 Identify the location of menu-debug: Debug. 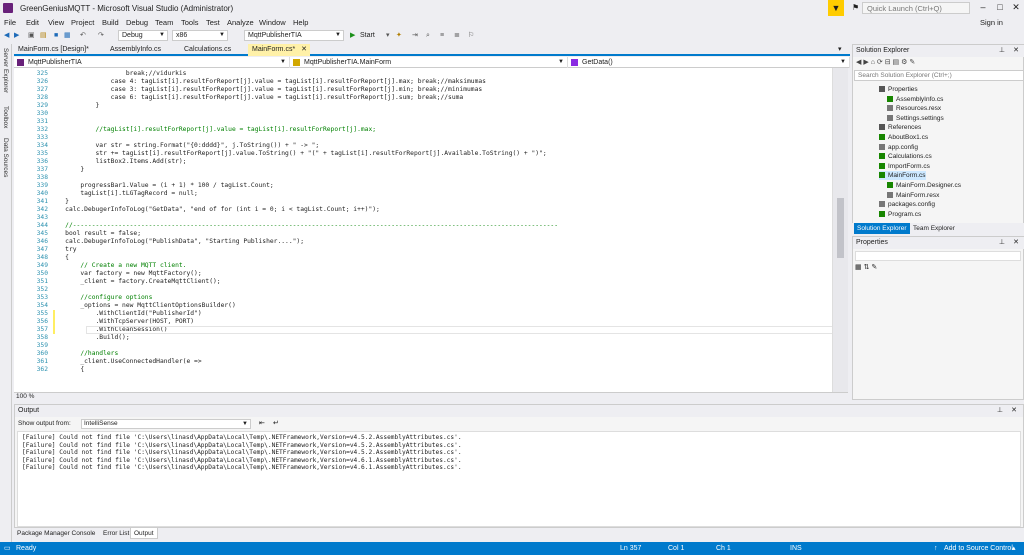
(137, 22).